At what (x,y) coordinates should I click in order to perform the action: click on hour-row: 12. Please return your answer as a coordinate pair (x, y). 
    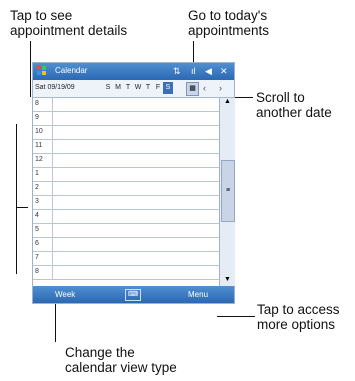
    Looking at the image, I should click on (126, 161).